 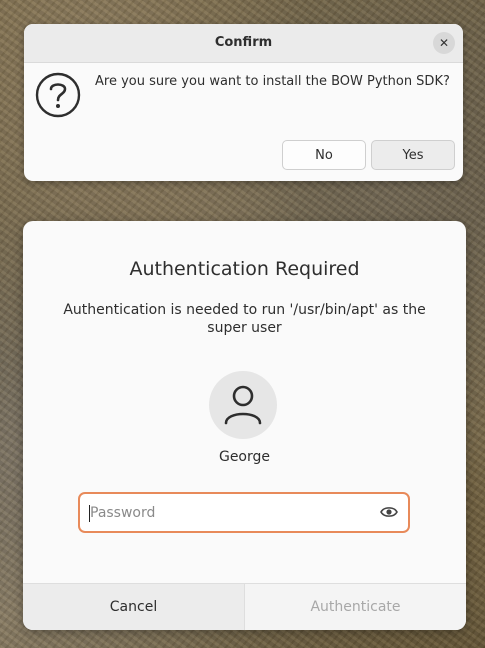 What do you see at coordinates (58, 95) in the screenshot?
I see `question-icon` at bounding box center [58, 95].